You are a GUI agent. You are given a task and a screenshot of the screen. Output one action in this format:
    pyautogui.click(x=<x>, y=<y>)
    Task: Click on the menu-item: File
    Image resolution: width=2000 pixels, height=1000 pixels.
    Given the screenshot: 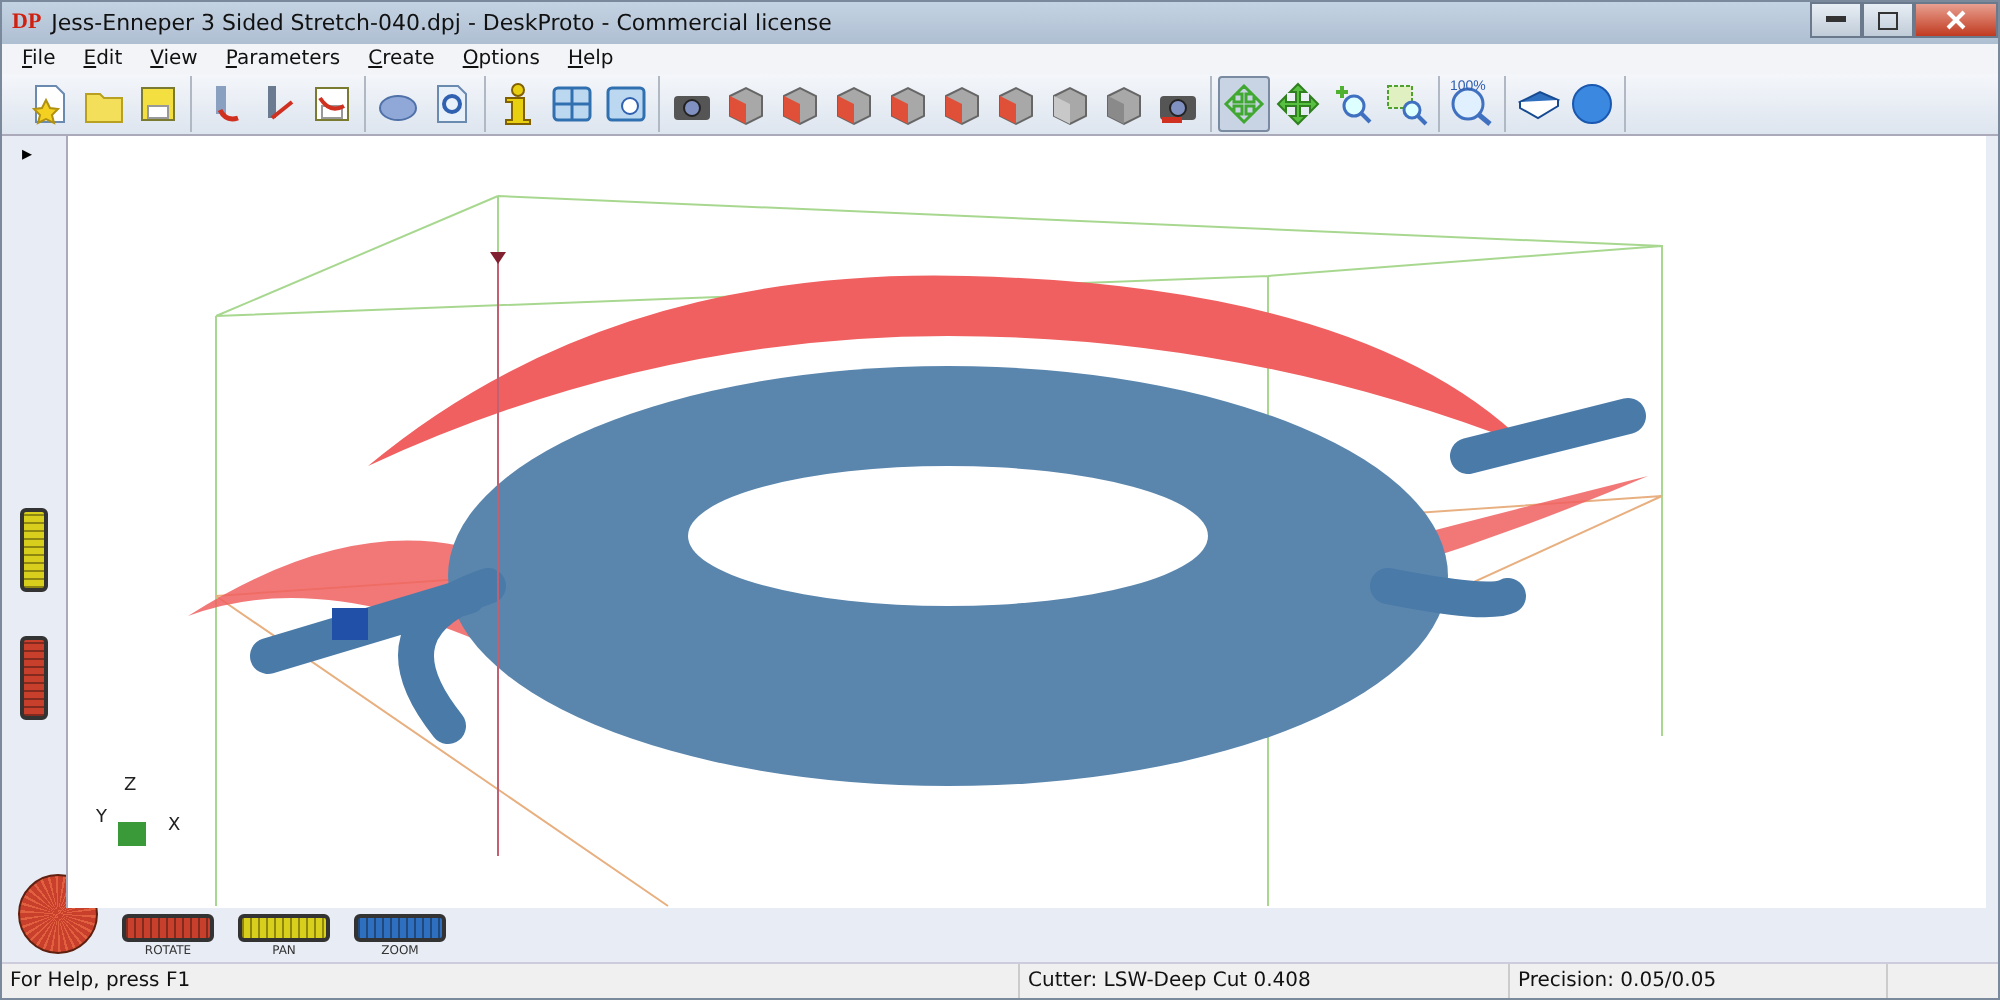 What is the action you would take?
    pyautogui.click(x=39, y=58)
    